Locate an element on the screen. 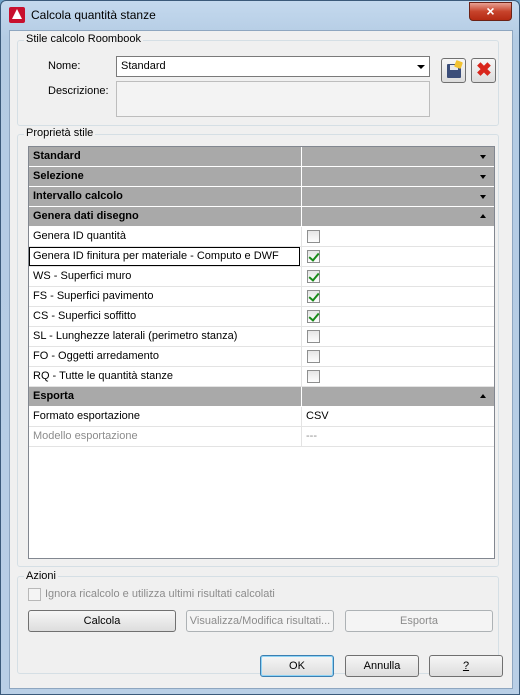  property-category-row: Esporta is located at coordinates (261, 397).